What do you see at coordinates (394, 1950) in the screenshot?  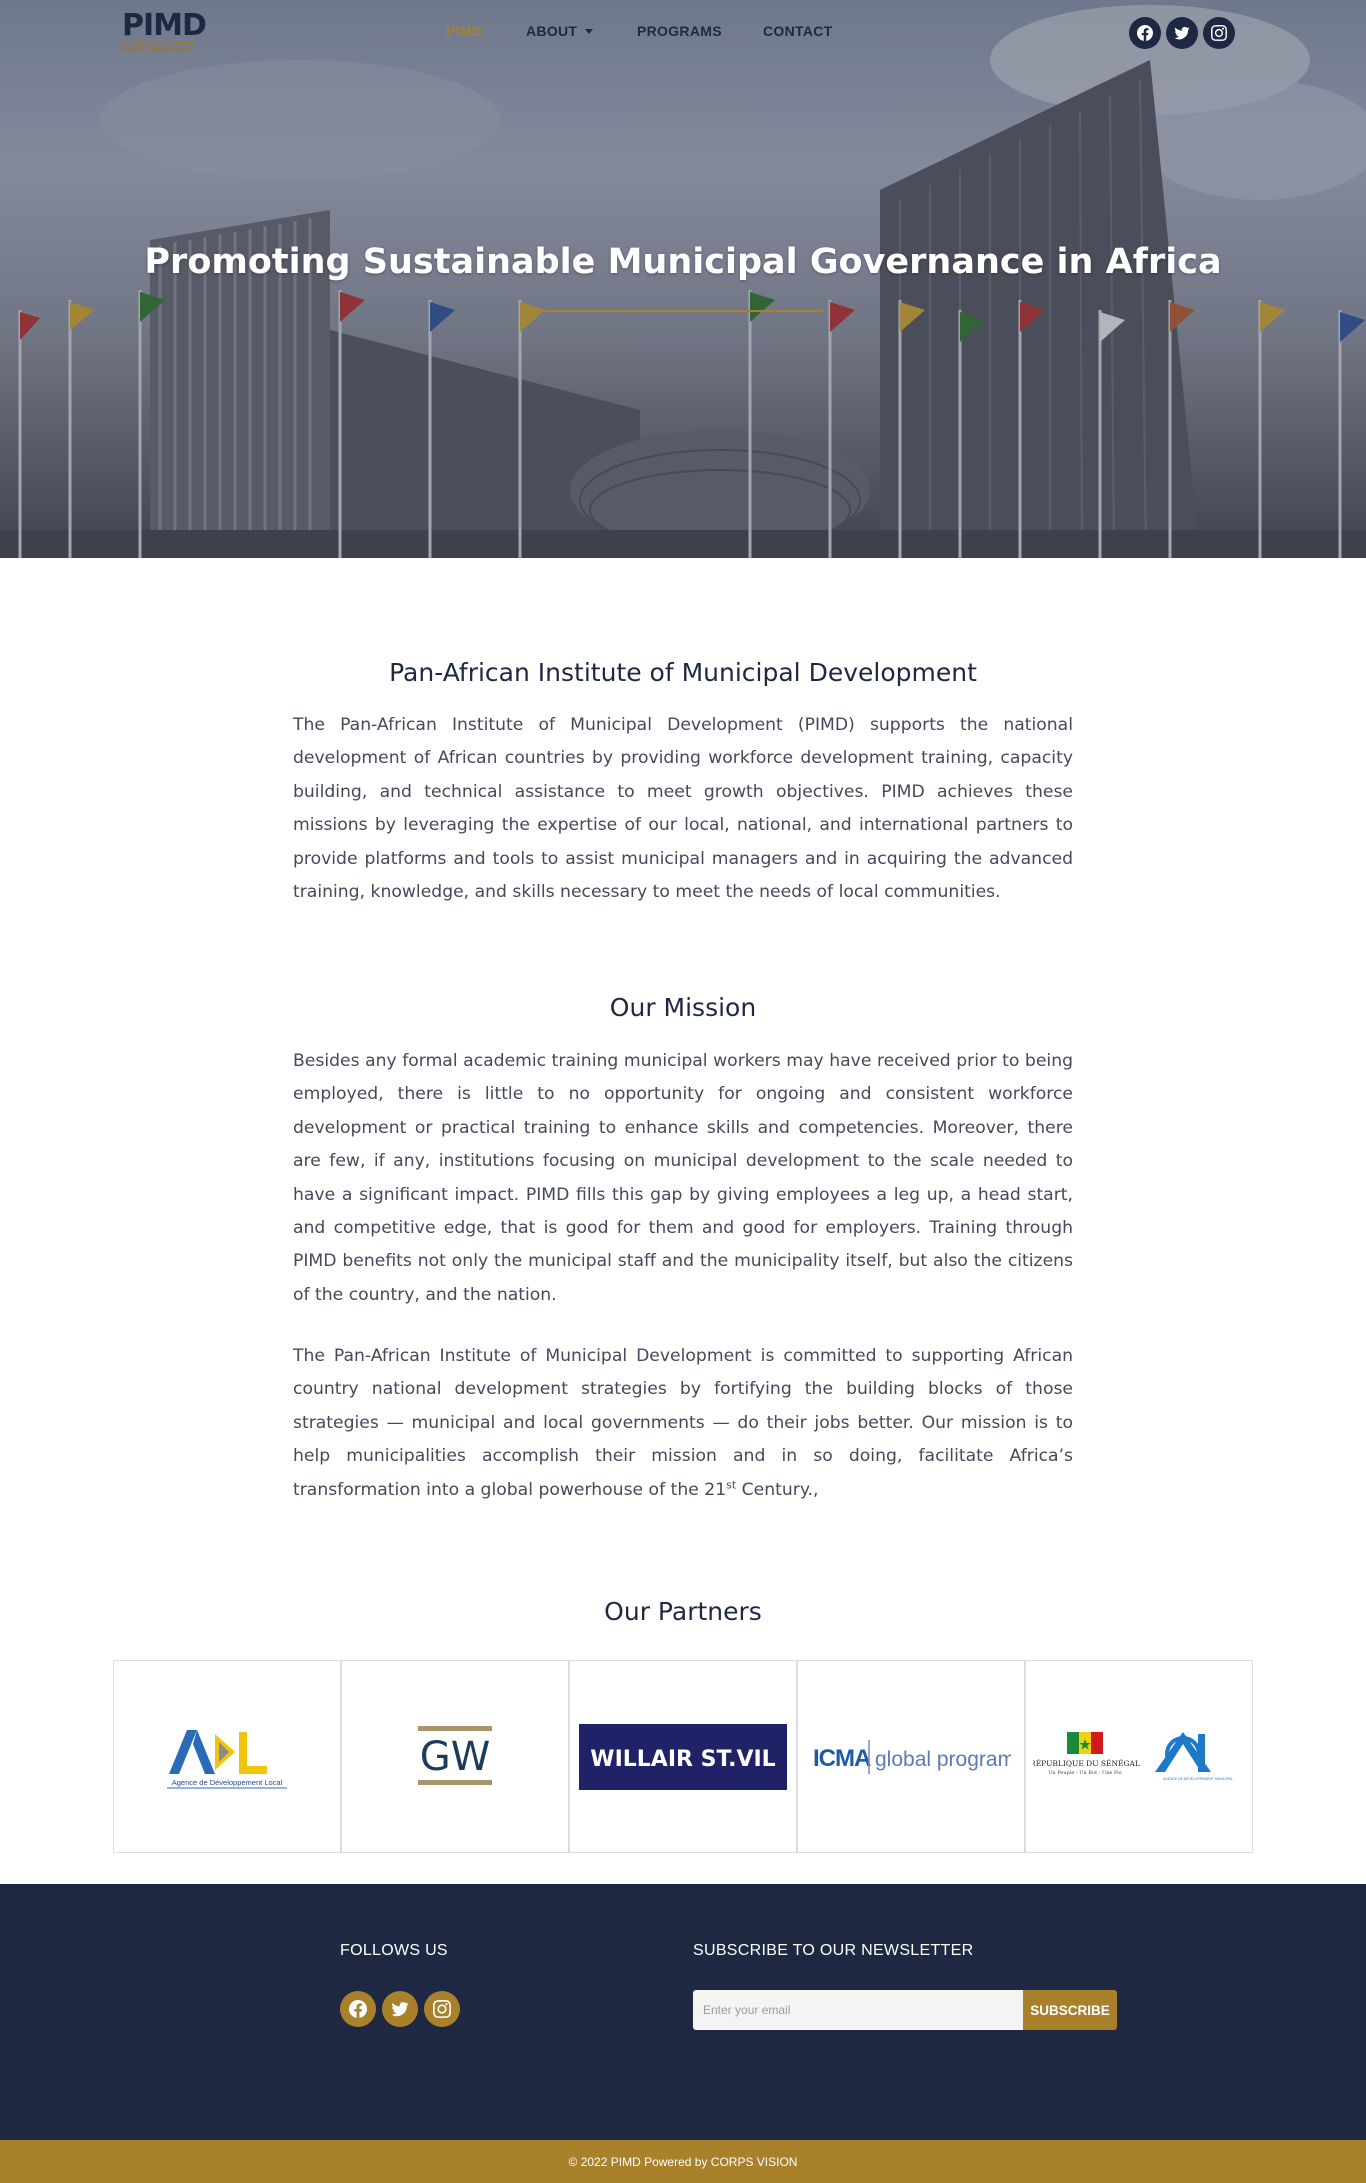 I see `follow-us-heading: FOLLOWS US` at bounding box center [394, 1950].